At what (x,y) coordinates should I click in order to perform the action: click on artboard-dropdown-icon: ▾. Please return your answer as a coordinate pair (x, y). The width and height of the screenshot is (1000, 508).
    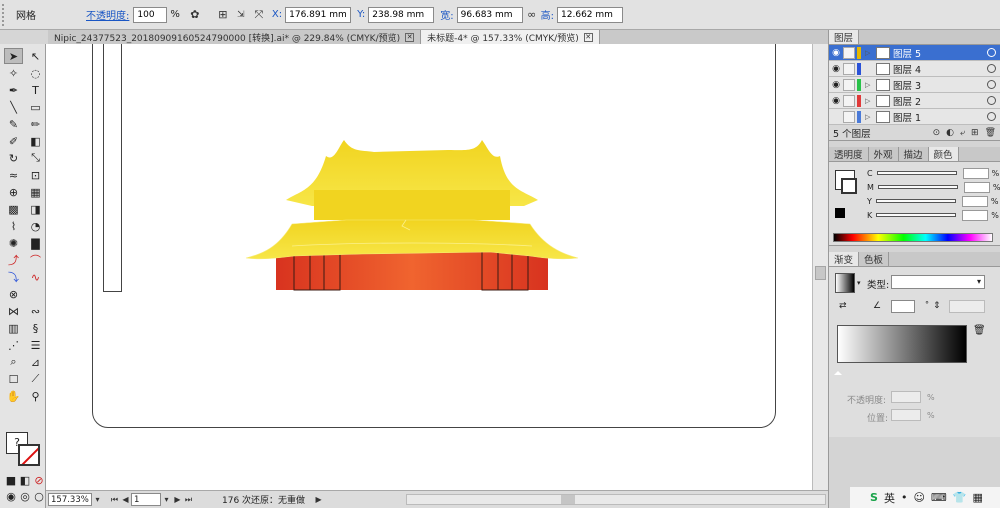
    Looking at the image, I should click on (166, 499).